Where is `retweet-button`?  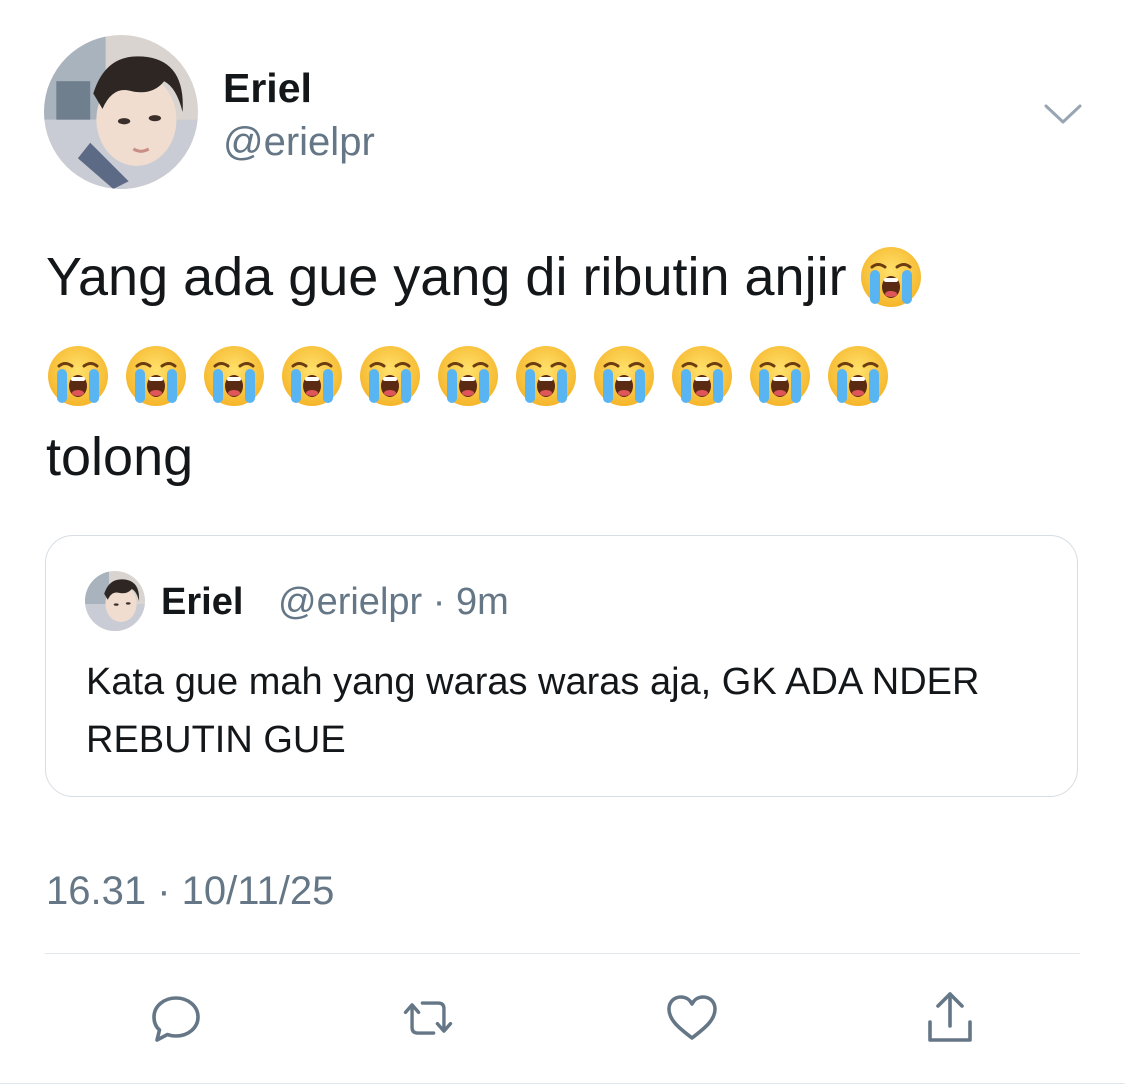 retweet-button is located at coordinates (428, 1018).